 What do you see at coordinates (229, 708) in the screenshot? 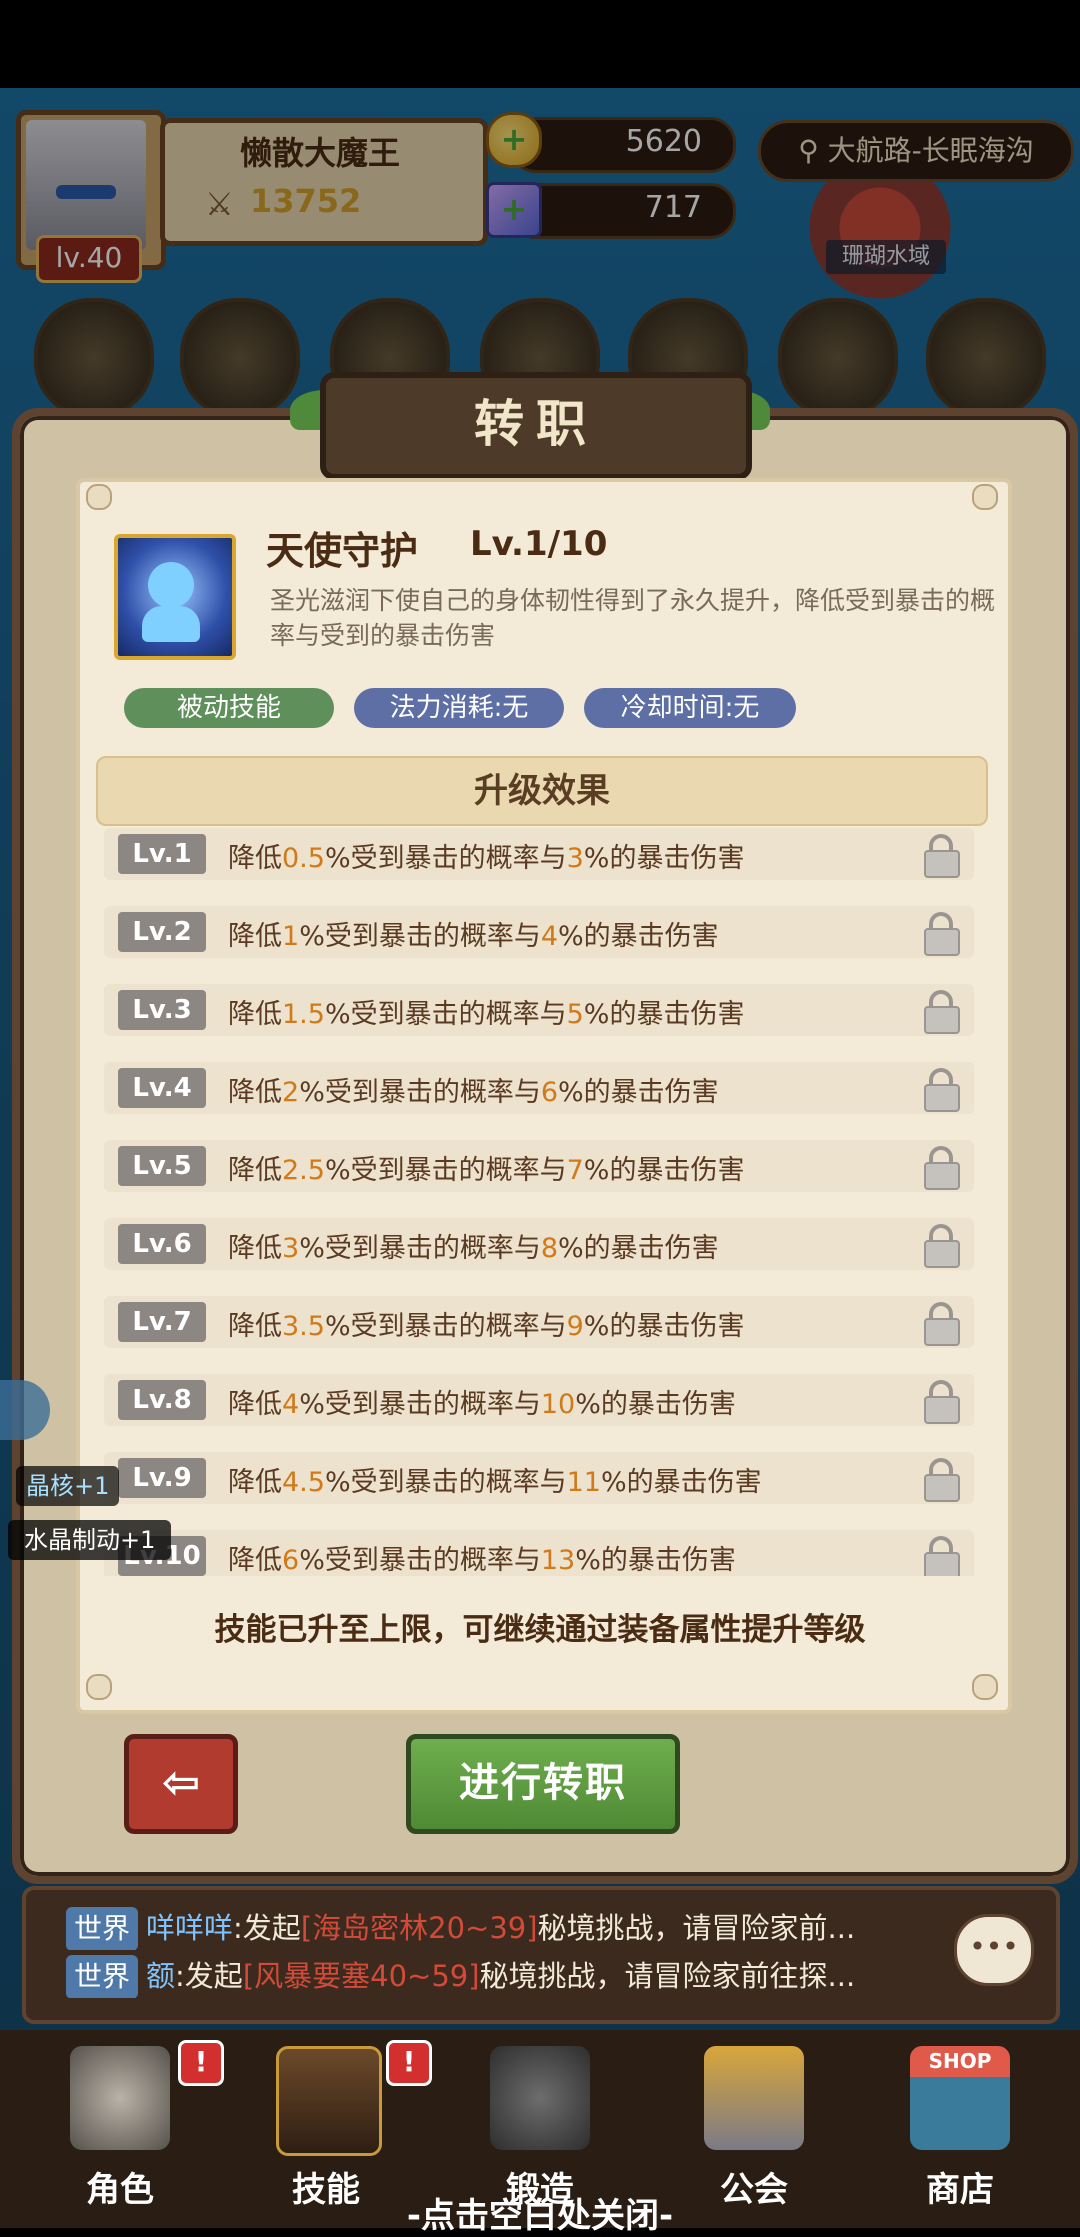
I see `passive-skill-tag: 被动技能` at bounding box center [229, 708].